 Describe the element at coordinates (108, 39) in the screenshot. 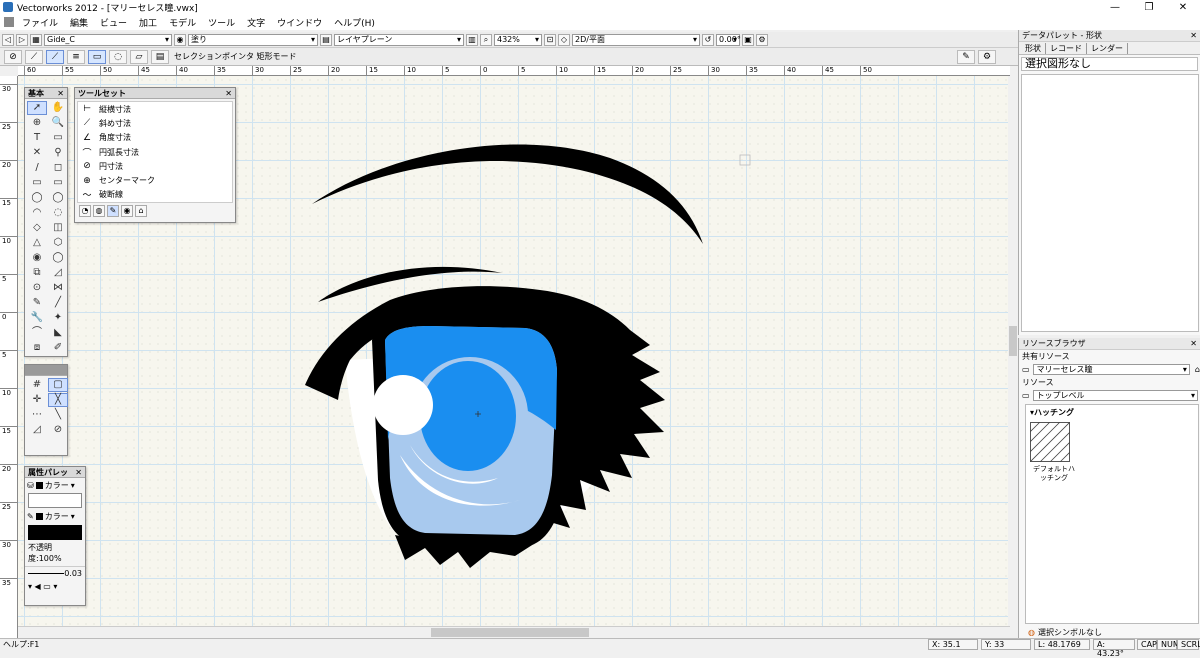

I see `class-select: Gide_C` at that location.